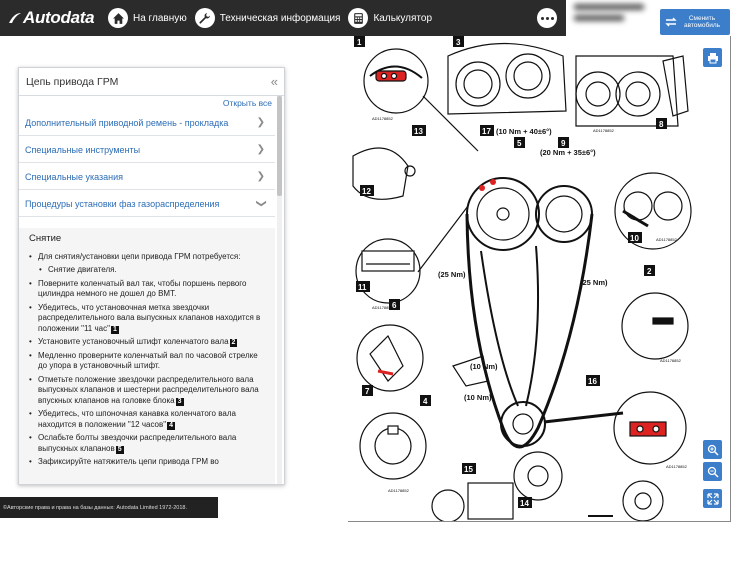  Describe the element at coordinates (452, 274) in the screenshot. I see `torque-label-25-left: (25 Nm)` at that location.